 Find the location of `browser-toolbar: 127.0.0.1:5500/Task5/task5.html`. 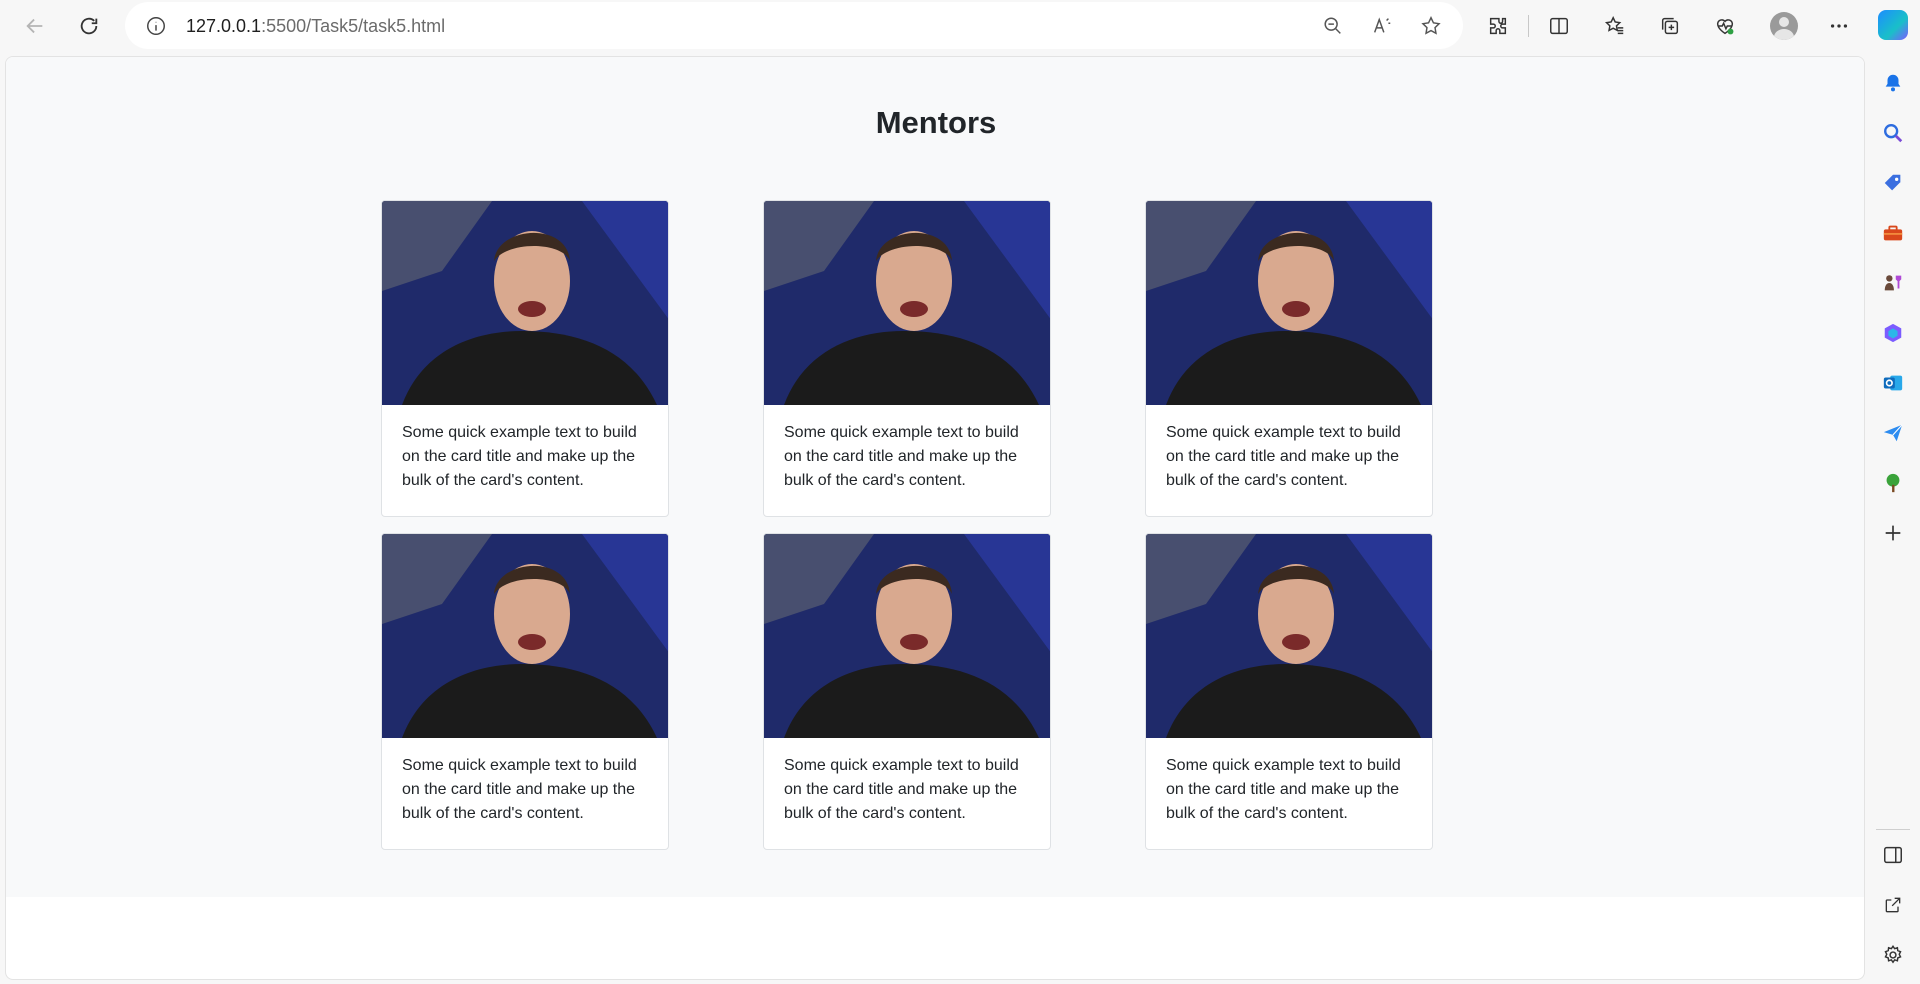

browser-toolbar: 127.0.0.1:5500/Task5/task5.html is located at coordinates (960, 26).